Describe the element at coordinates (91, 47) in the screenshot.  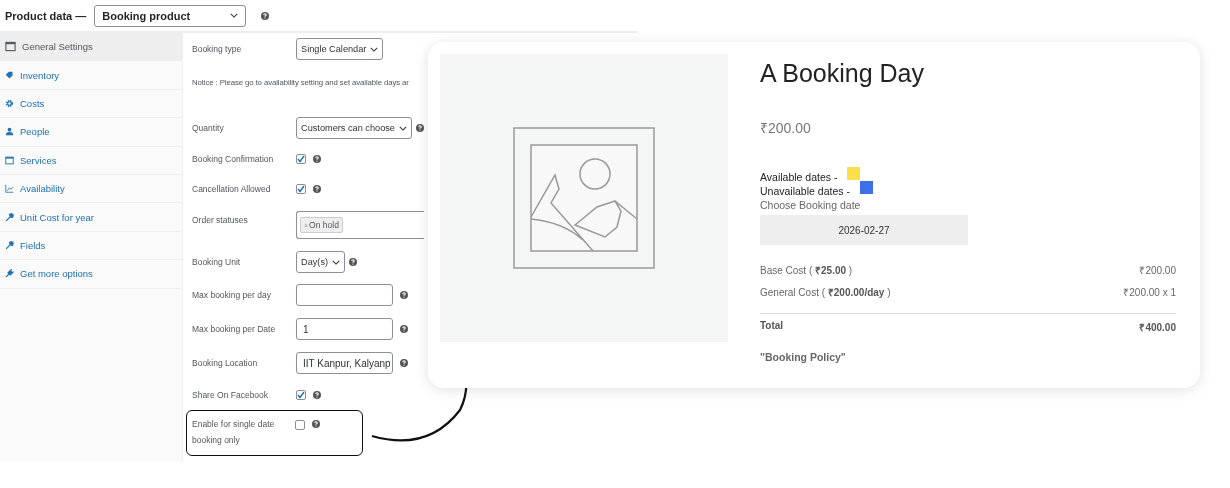
I see `sidebar-item: General Settings` at that location.